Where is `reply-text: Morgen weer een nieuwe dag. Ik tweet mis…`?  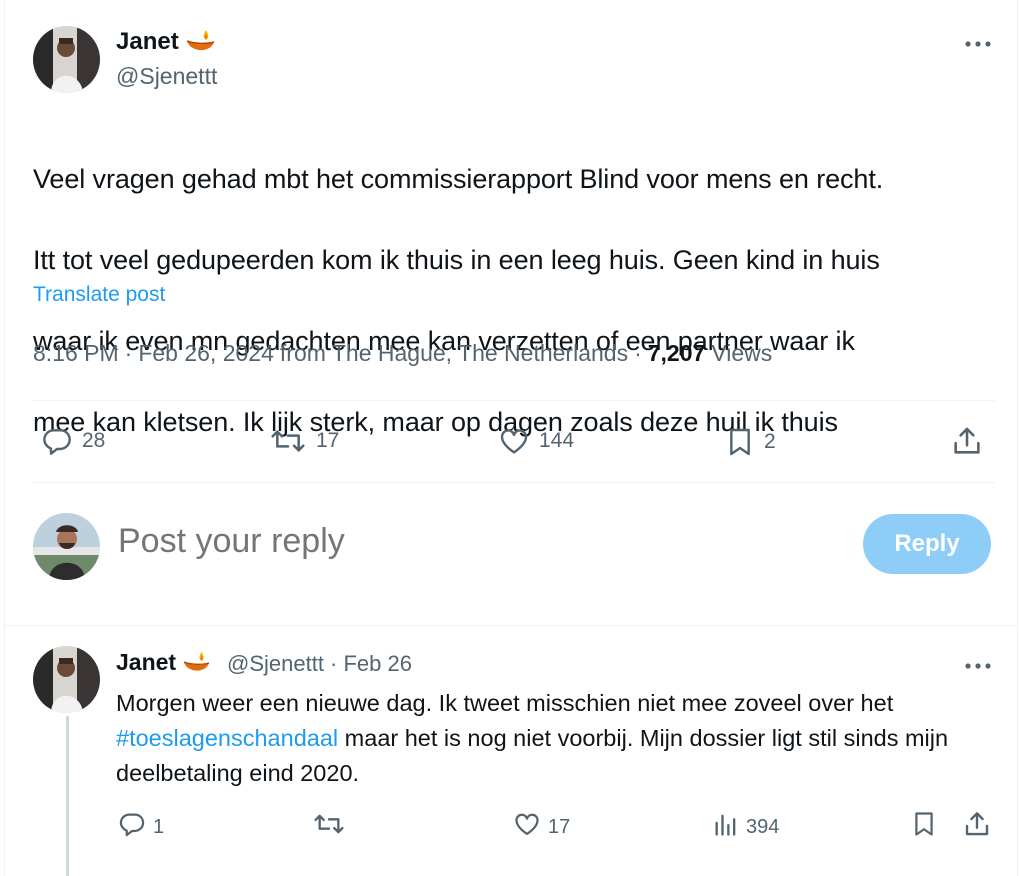
reply-text: Morgen weer een nieuwe dag. Ik tweet mis… is located at coordinates (561, 738).